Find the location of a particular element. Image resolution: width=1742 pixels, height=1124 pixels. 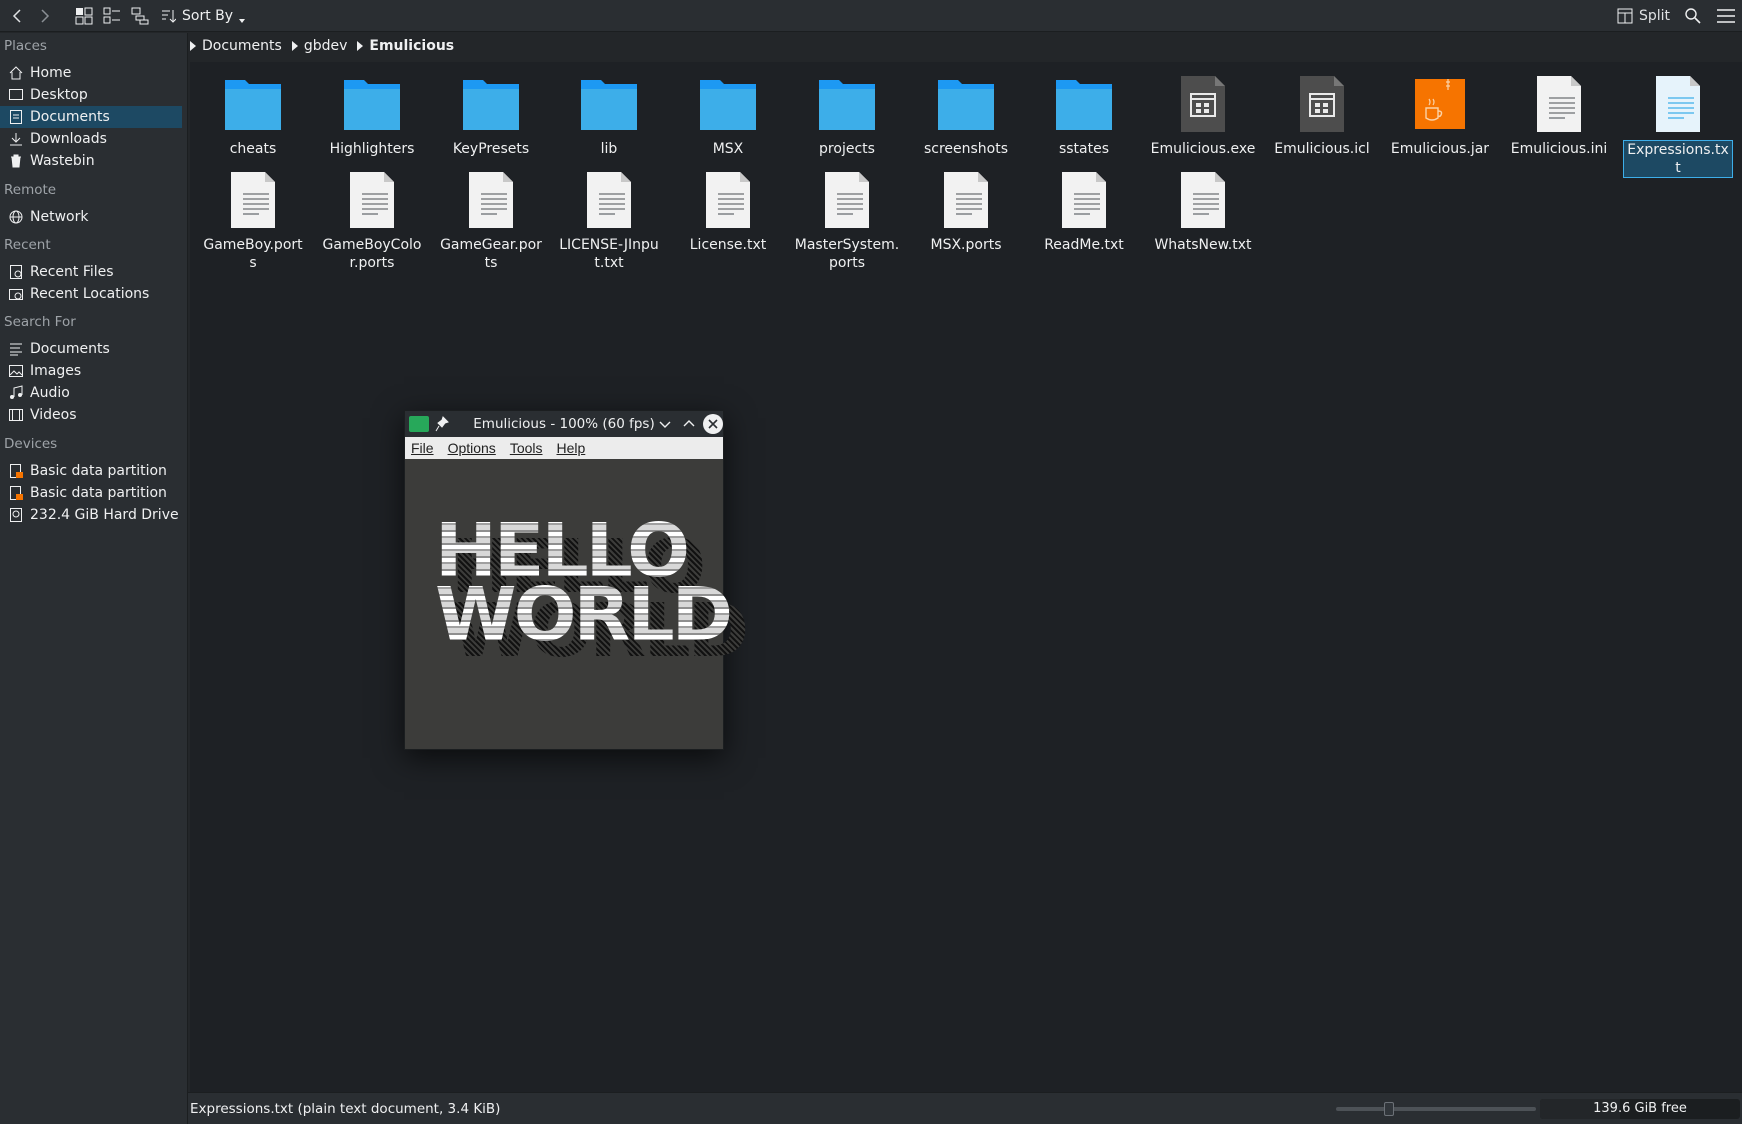

recent-files-icon is located at coordinates (16, 272).